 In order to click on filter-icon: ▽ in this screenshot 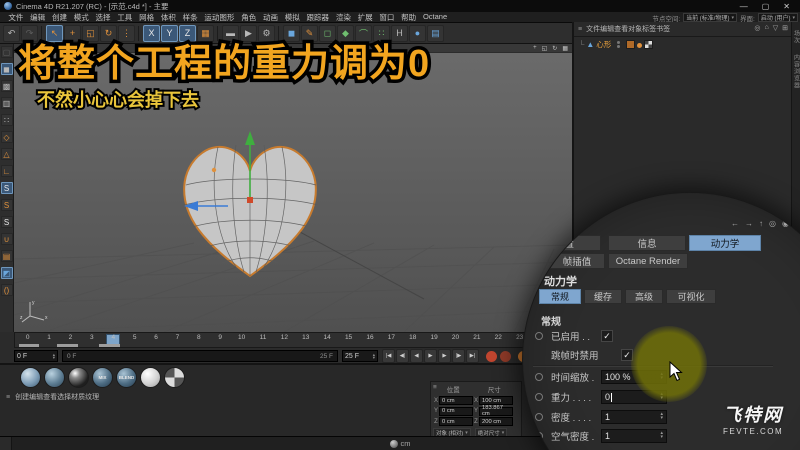, I will do `click(775, 28)`.